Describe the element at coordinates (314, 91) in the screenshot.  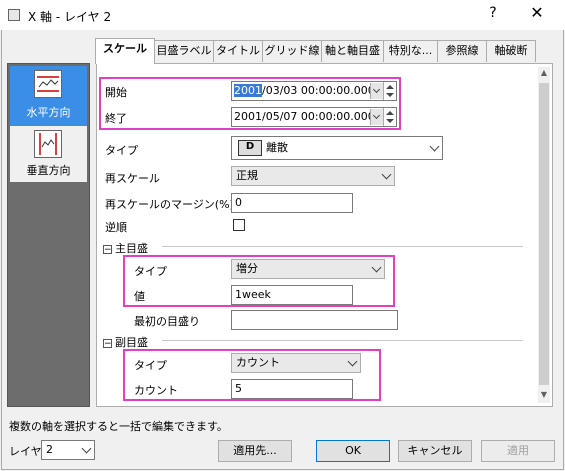
I see `start-field: 2001/03/03 00:00:00.000` at that location.